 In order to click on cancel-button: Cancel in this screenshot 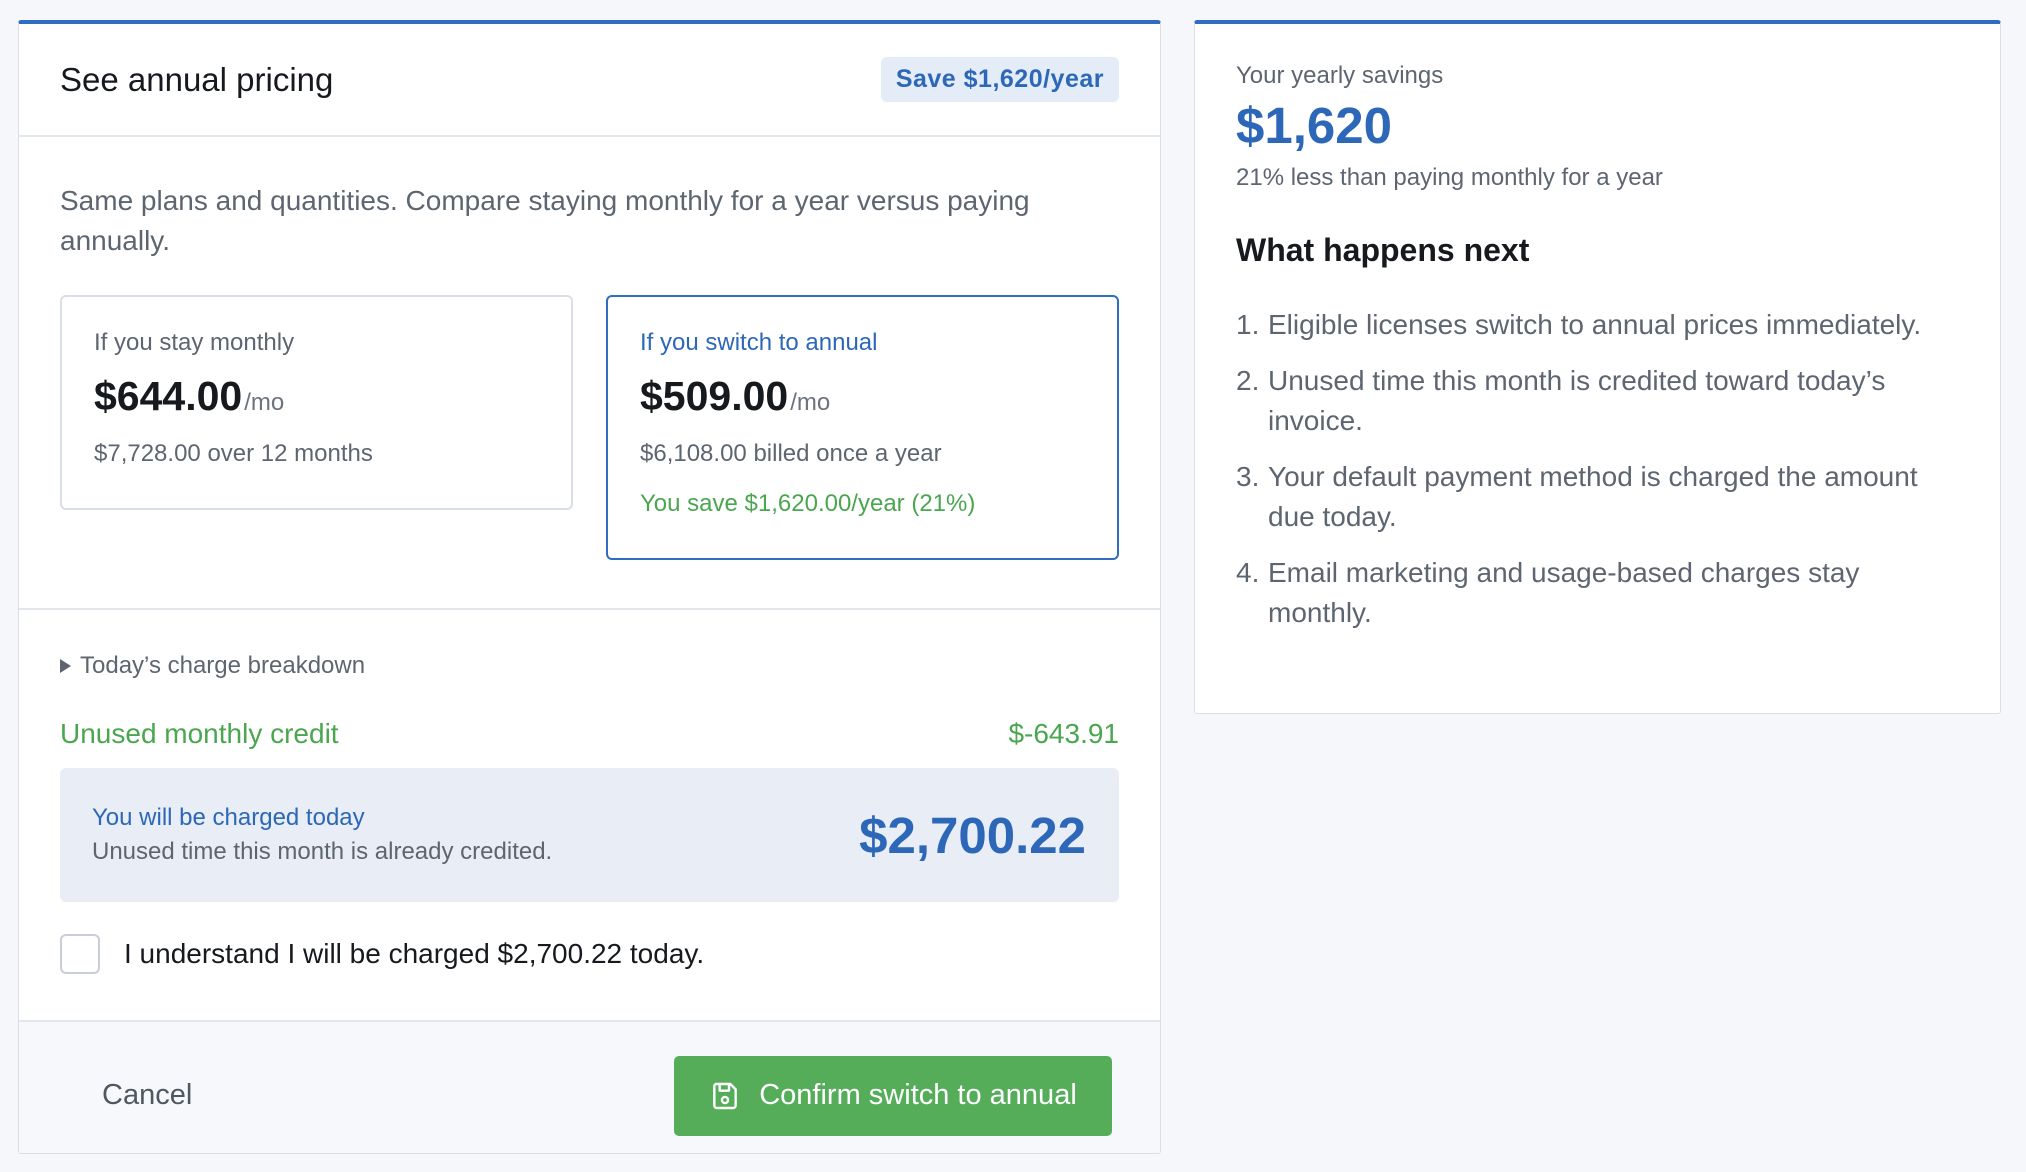, I will do `click(147, 1095)`.